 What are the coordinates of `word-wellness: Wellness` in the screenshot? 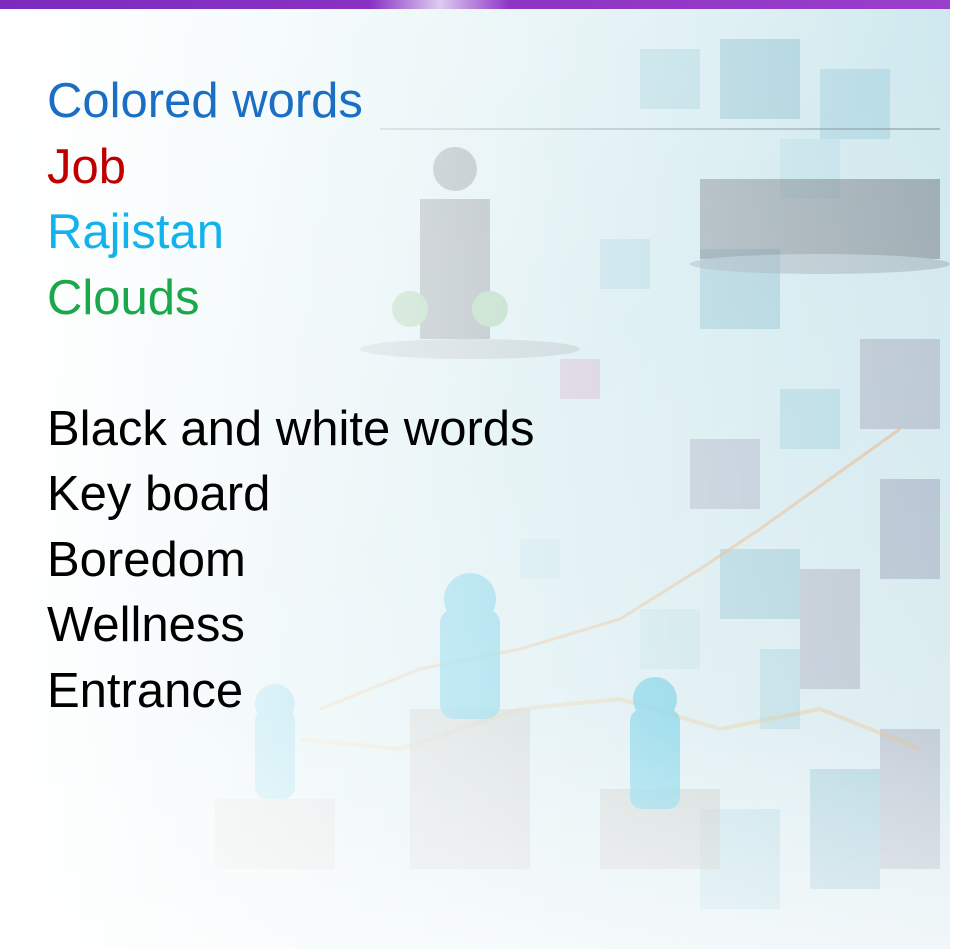 It's located at (146, 625).